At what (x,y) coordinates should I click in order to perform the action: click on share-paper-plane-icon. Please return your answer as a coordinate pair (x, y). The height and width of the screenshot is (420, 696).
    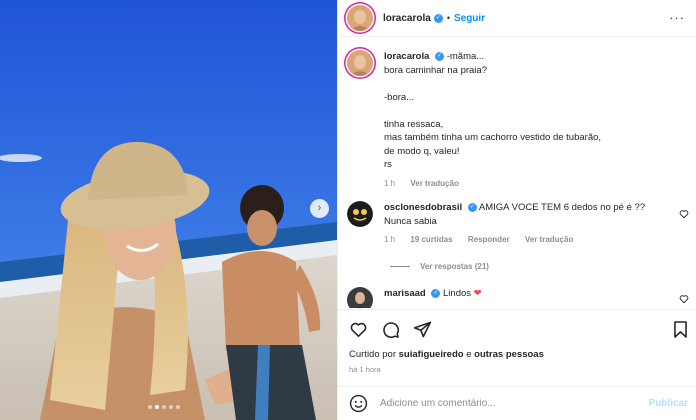
    Looking at the image, I should click on (422, 329).